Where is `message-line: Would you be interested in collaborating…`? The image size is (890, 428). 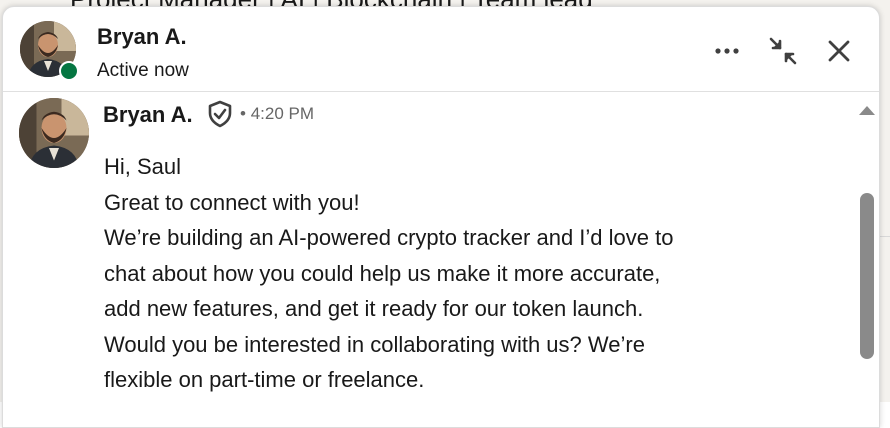
message-line: Would you be interested in collaborating… is located at coordinates (374, 344).